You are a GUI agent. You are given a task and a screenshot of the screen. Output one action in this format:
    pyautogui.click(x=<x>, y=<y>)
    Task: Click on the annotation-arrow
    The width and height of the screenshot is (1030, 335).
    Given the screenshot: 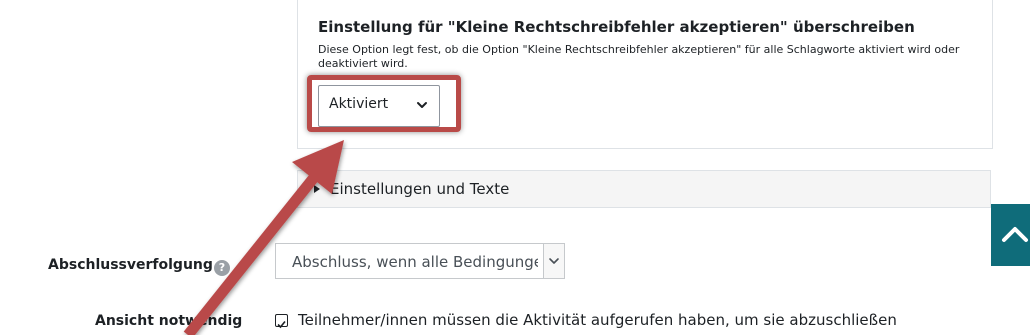 What is the action you would take?
    pyautogui.click(x=263, y=237)
    